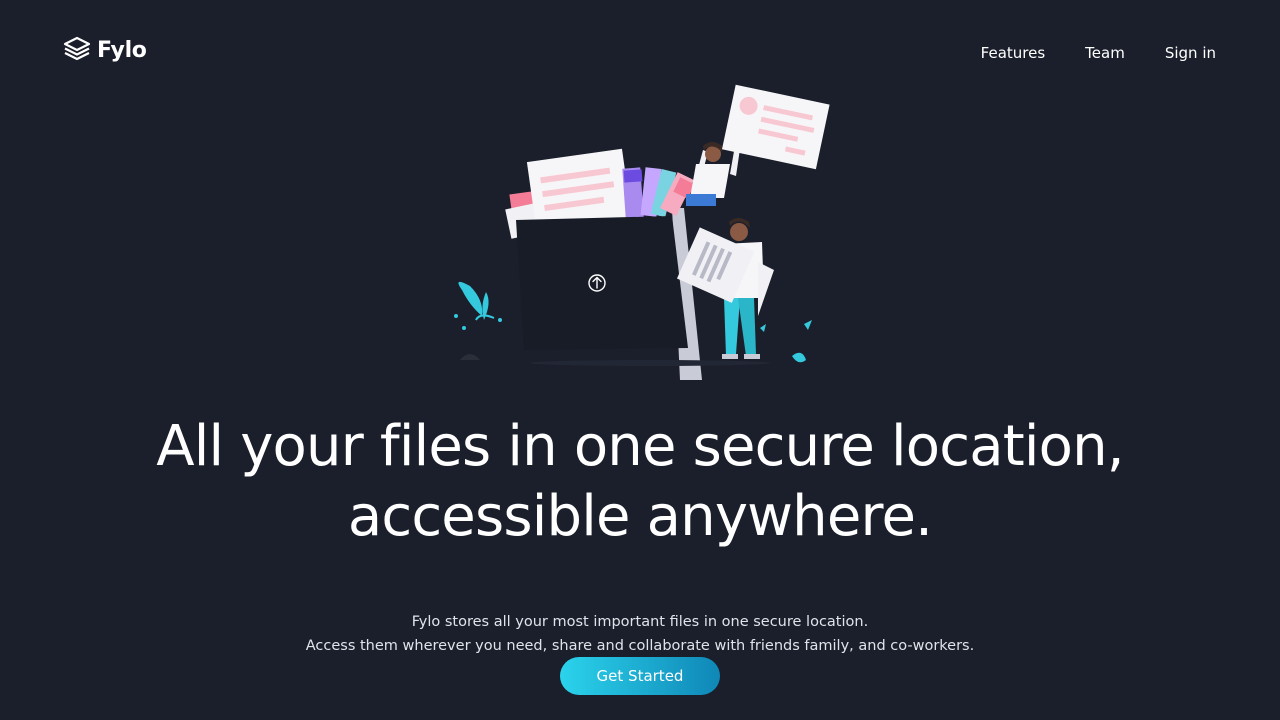 The height and width of the screenshot is (720, 1280). I want to click on nav-link-features: Features, so click(1013, 53).